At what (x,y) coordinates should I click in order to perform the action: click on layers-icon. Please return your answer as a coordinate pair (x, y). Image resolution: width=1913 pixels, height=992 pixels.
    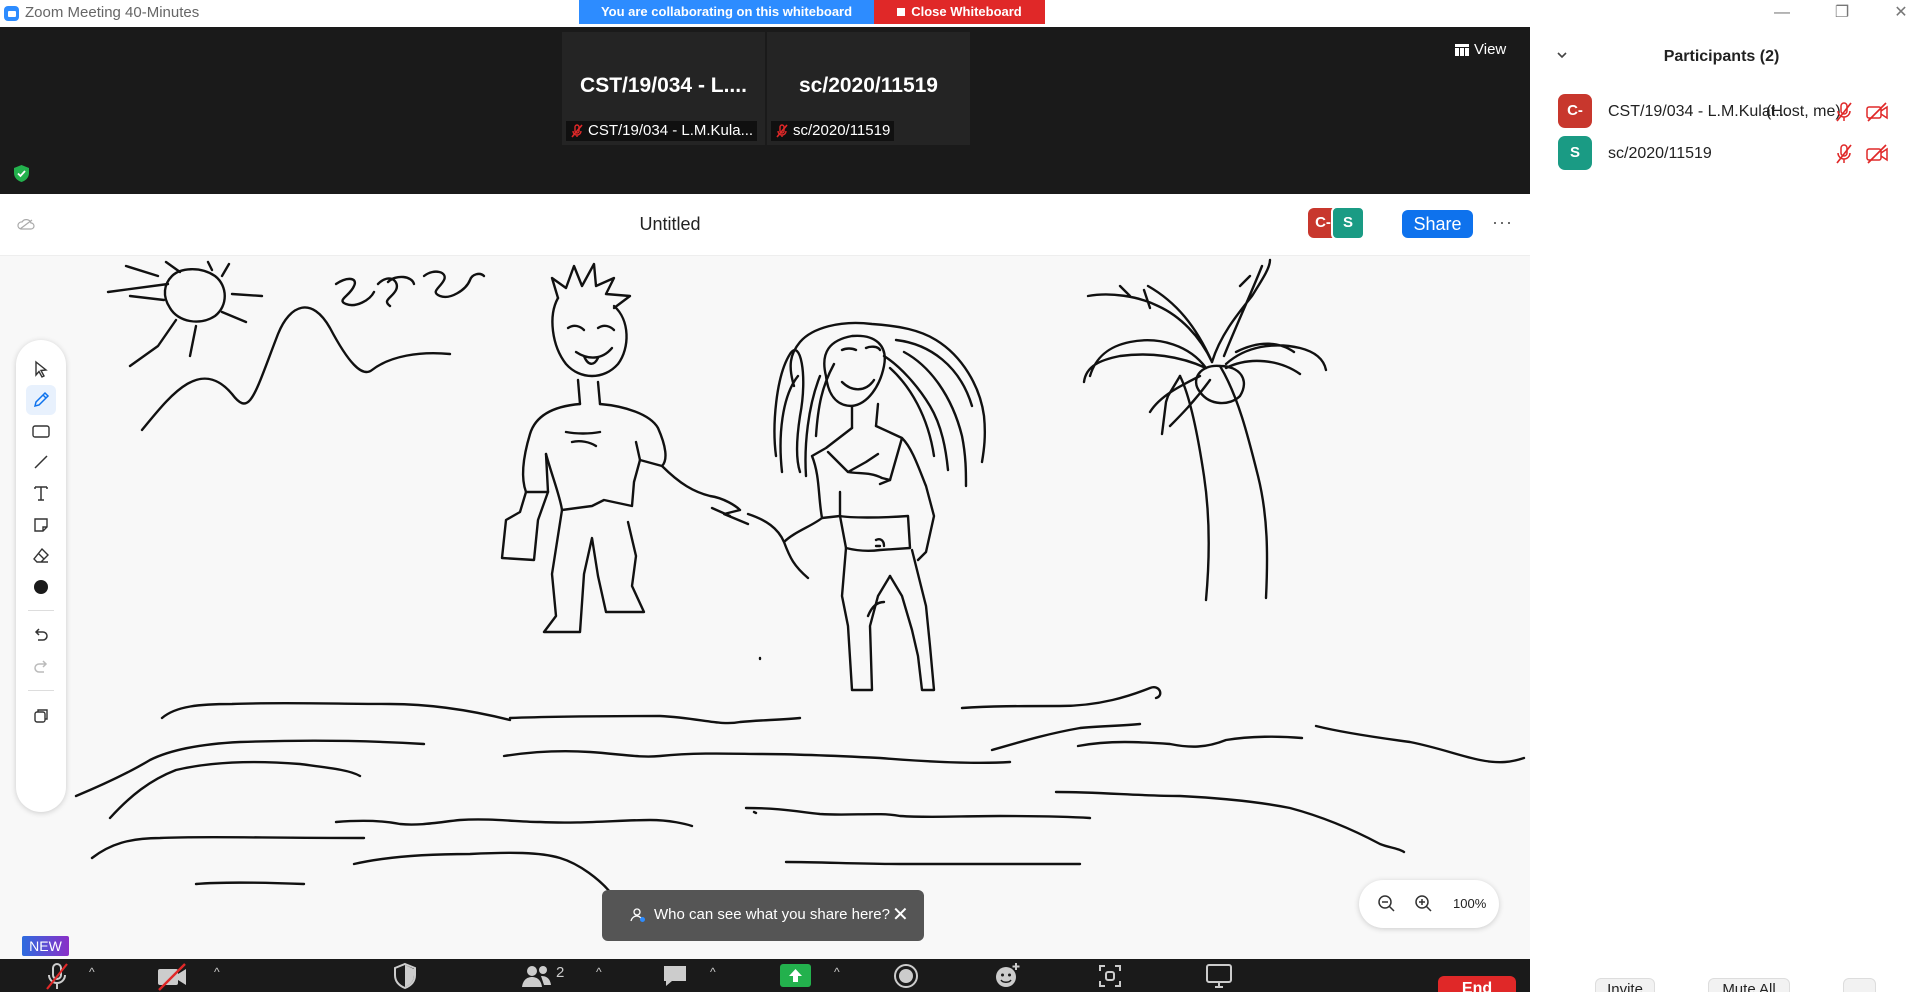
    Looking at the image, I should click on (41, 716).